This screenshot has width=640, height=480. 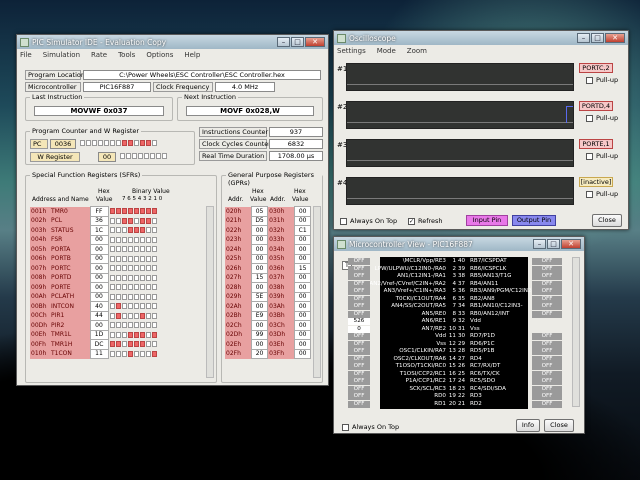 What do you see at coordinates (411, 221) in the screenshot?
I see `refresh-checkbox: ✓` at bounding box center [411, 221].